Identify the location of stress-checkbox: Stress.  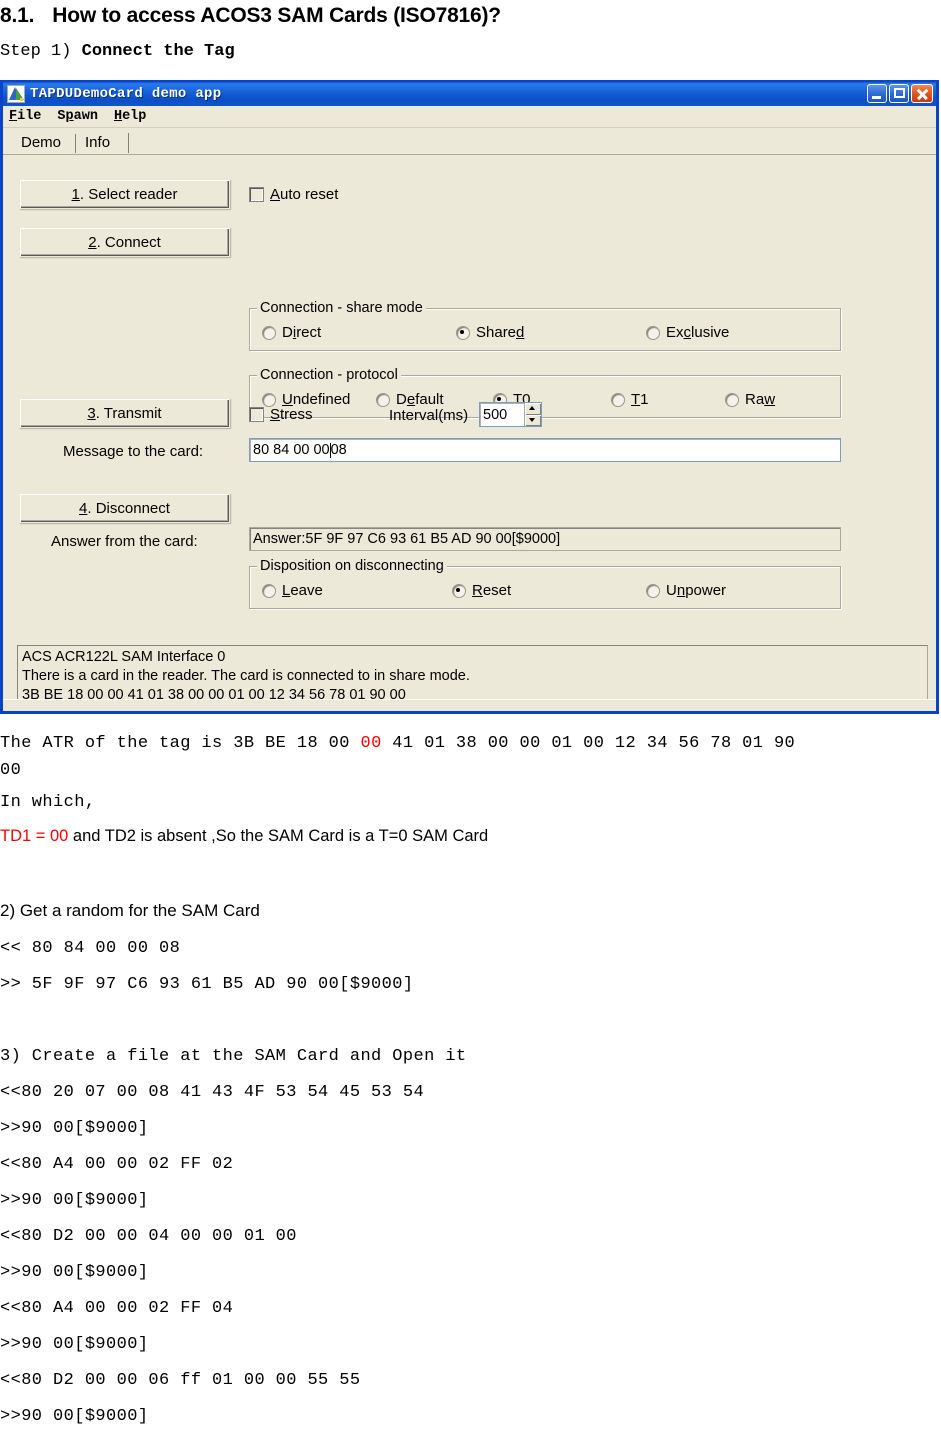
(281, 414).